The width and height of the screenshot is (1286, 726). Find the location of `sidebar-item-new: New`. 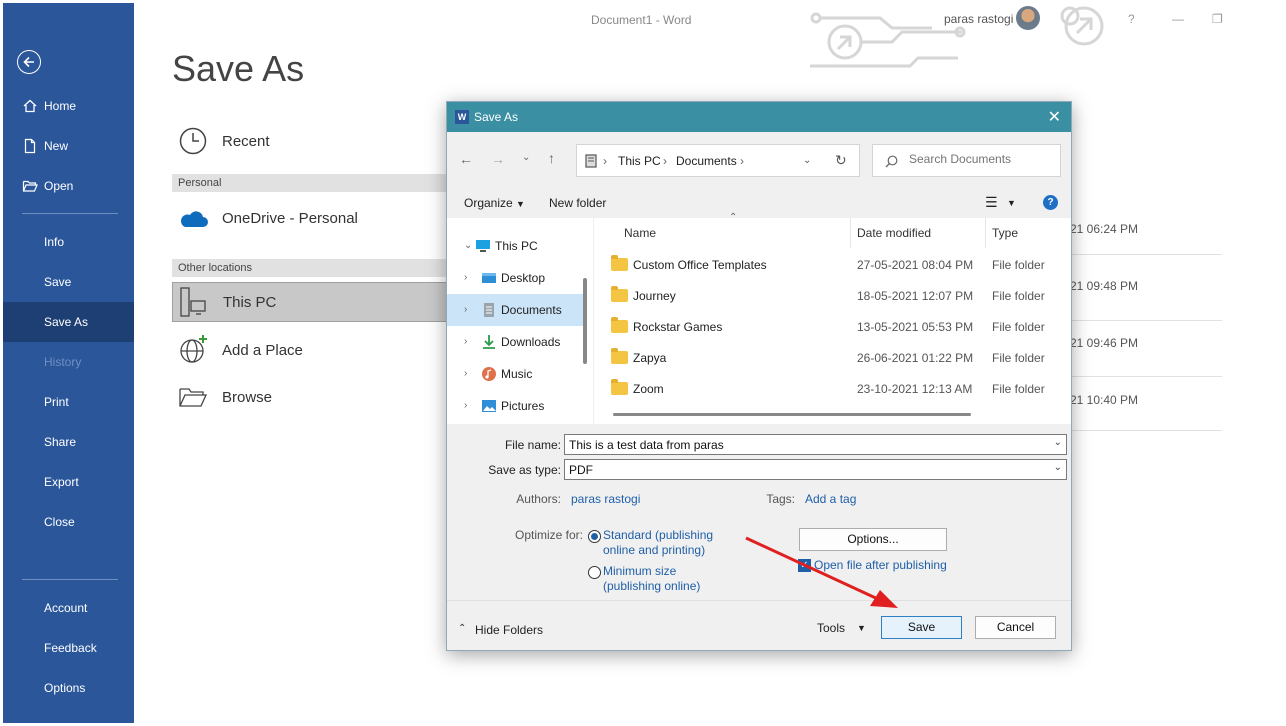

sidebar-item-new: New is located at coordinates (68, 146).